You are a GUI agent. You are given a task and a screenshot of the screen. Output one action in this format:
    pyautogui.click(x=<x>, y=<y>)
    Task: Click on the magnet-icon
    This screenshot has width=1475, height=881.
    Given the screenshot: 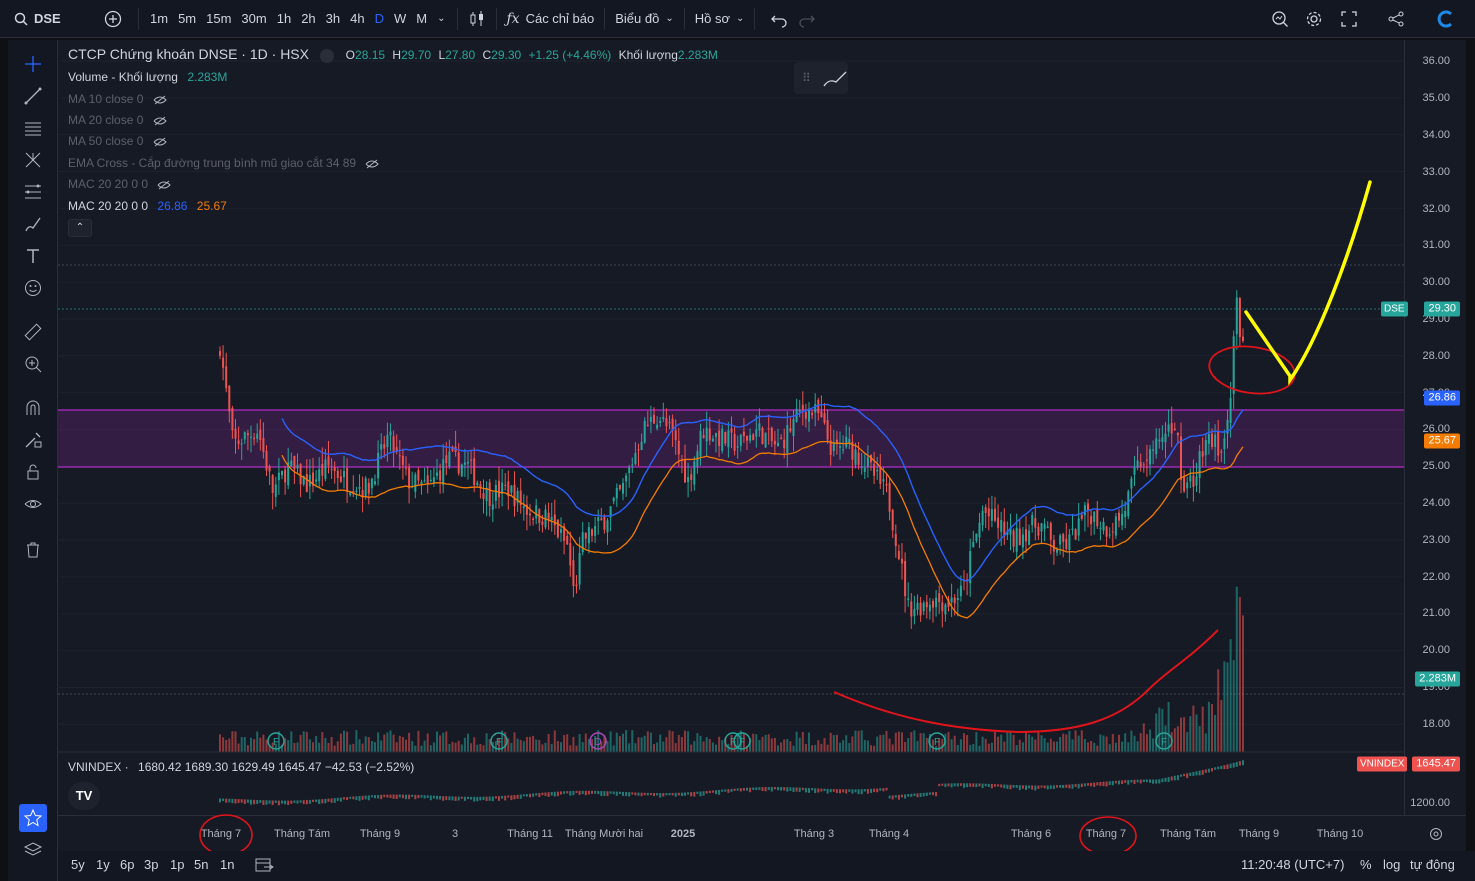 What is the action you would take?
    pyautogui.click(x=33, y=408)
    